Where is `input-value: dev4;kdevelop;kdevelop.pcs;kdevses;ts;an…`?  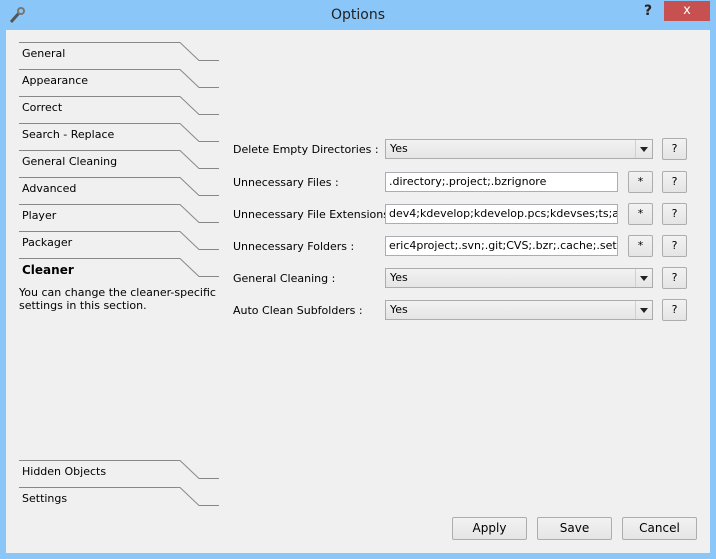 input-value: dev4;kdevelop;kdevelop.pcs;kdevses;ts;an… is located at coordinates (503, 213).